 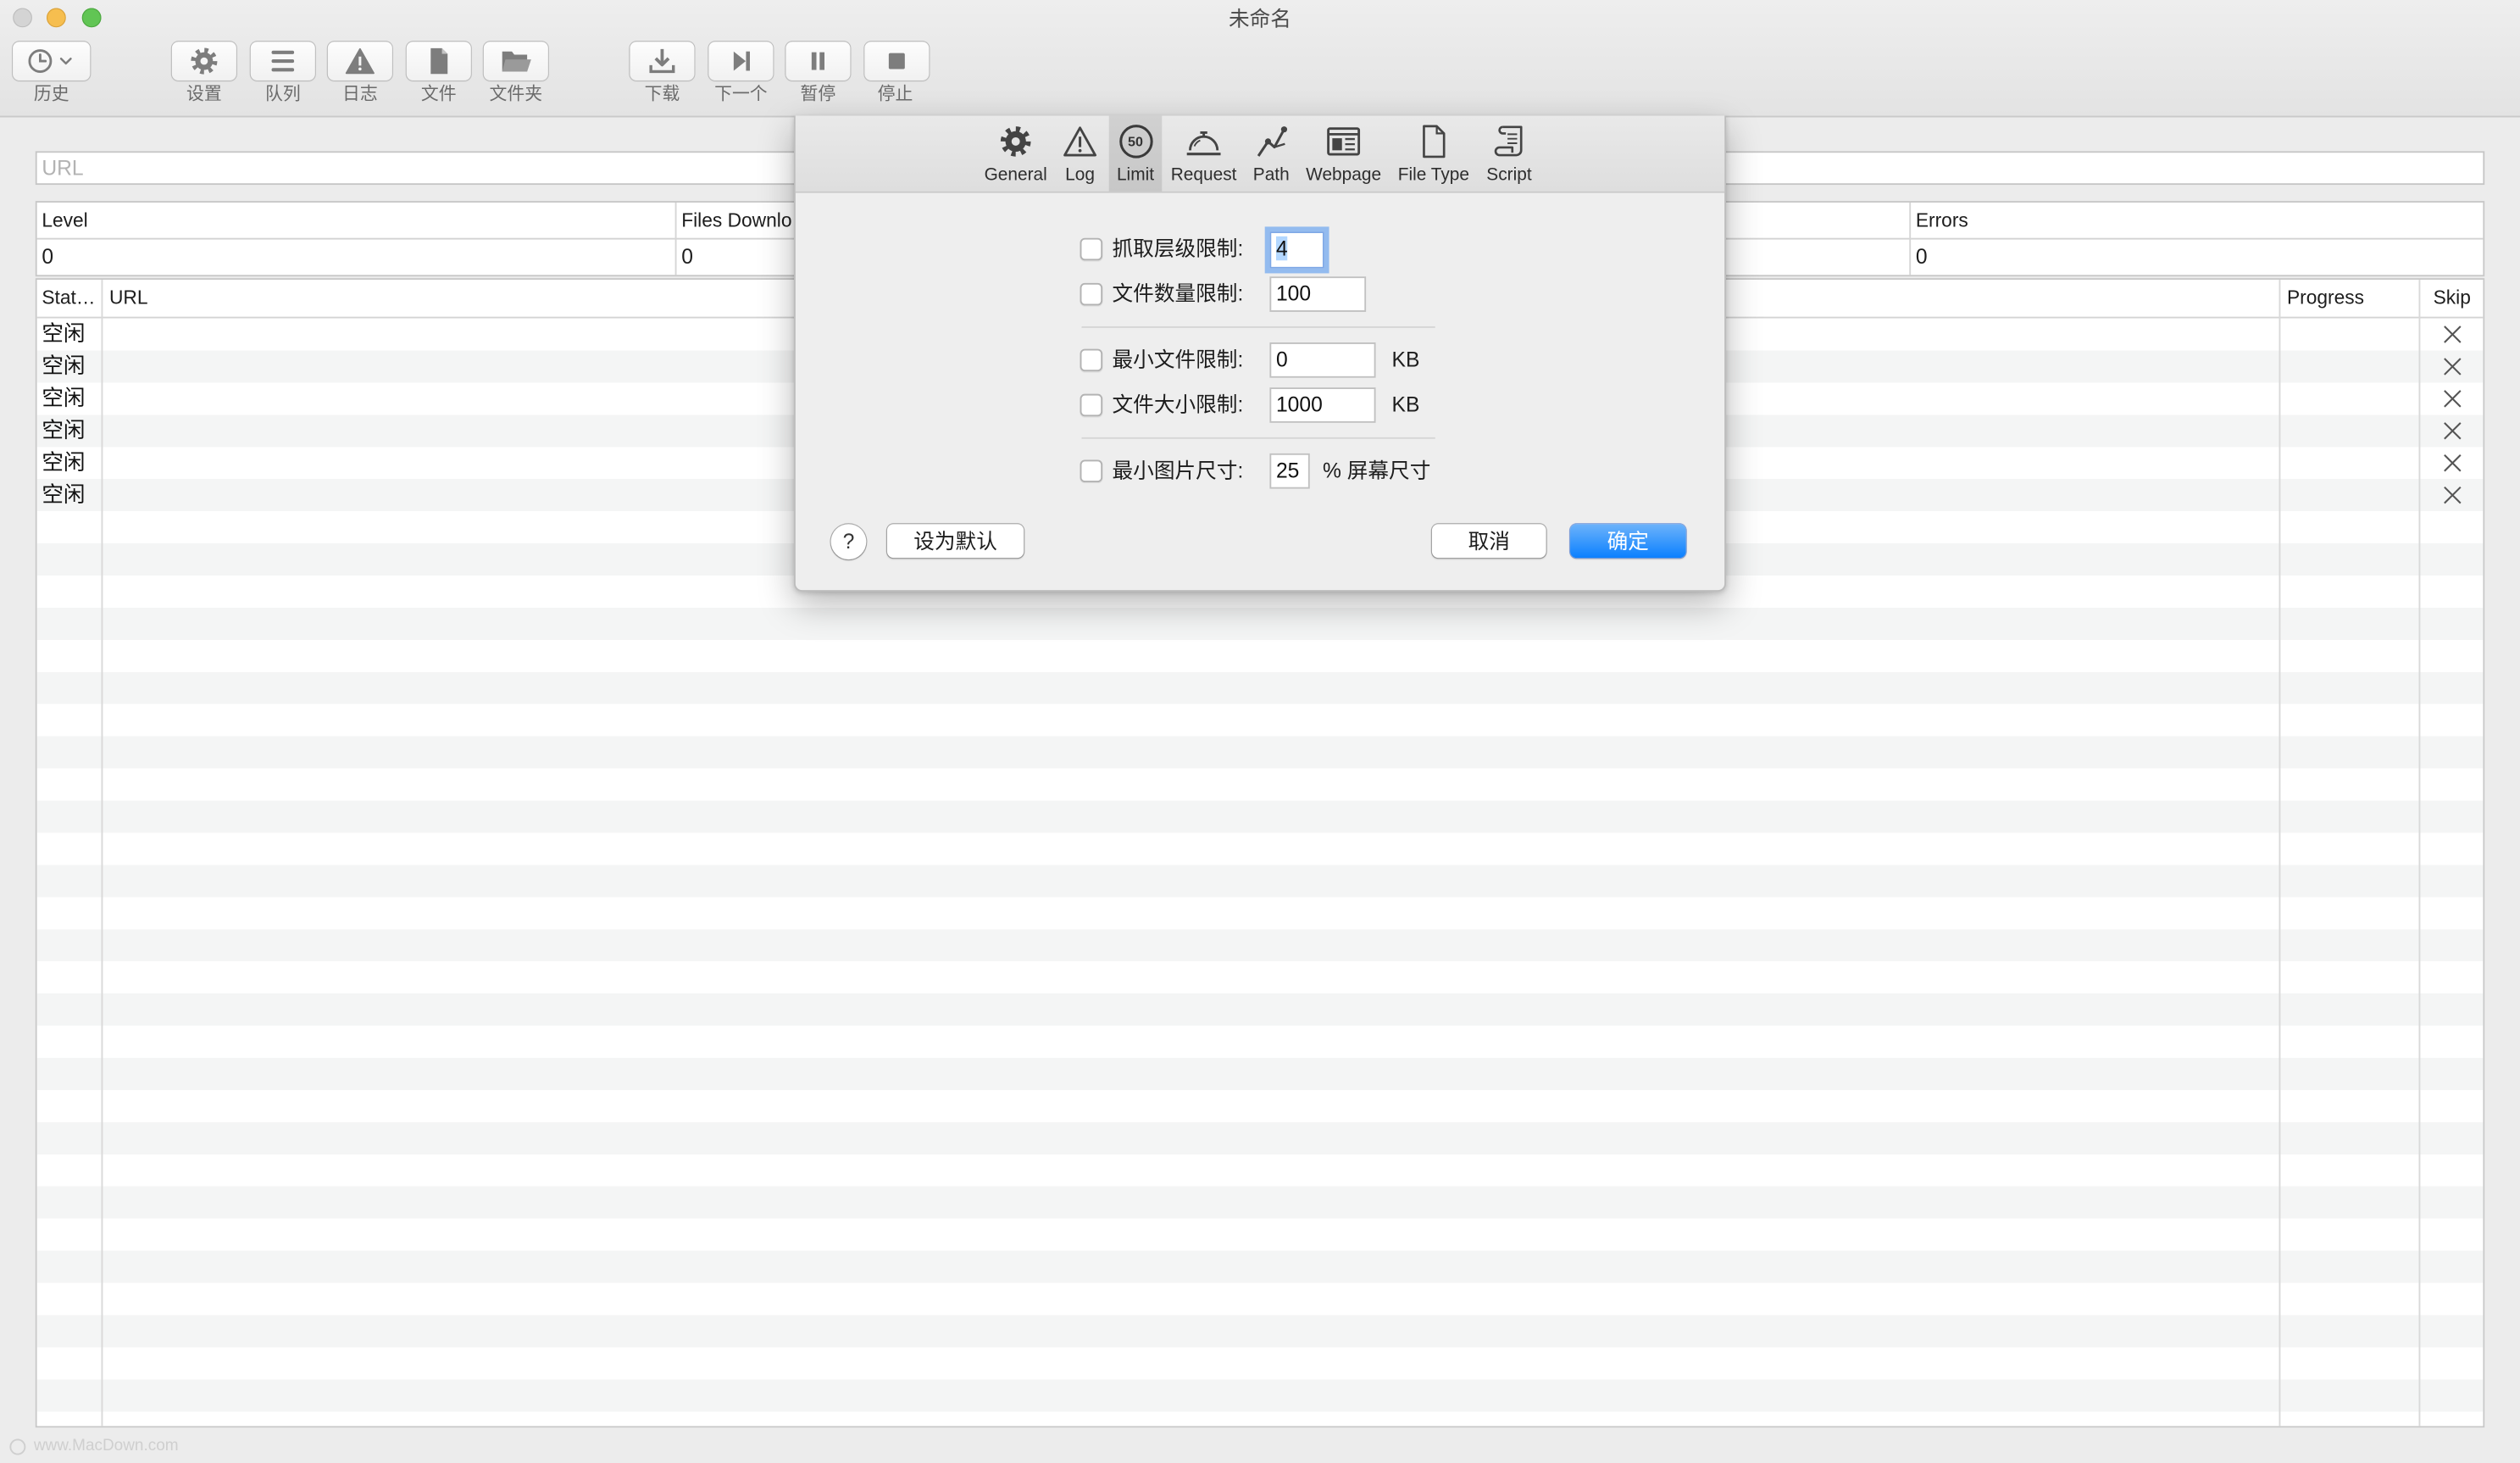 I want to click on bell-icon, so click(x=1204, y=144).